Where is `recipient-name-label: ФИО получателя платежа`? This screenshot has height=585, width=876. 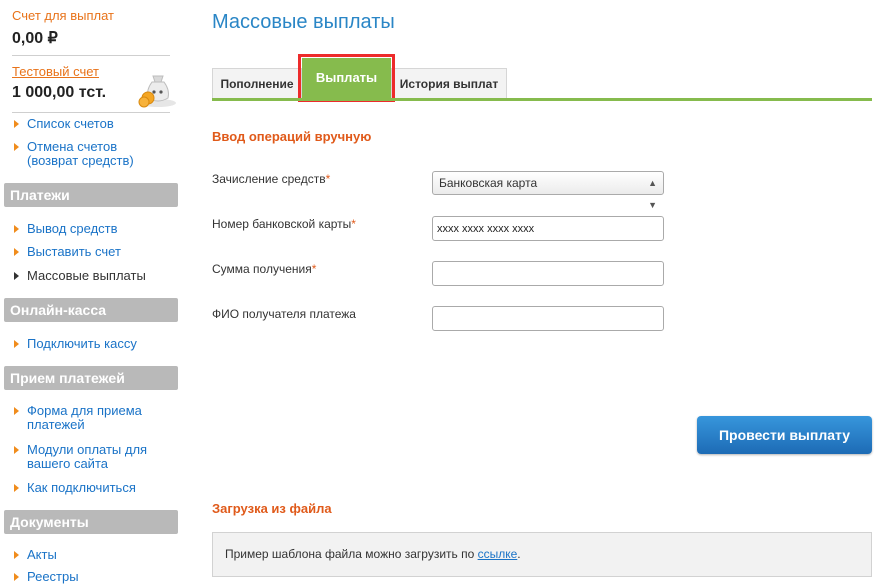
recipient-name-label: ФИО получателя платежа is located at coordinates (284, 314).